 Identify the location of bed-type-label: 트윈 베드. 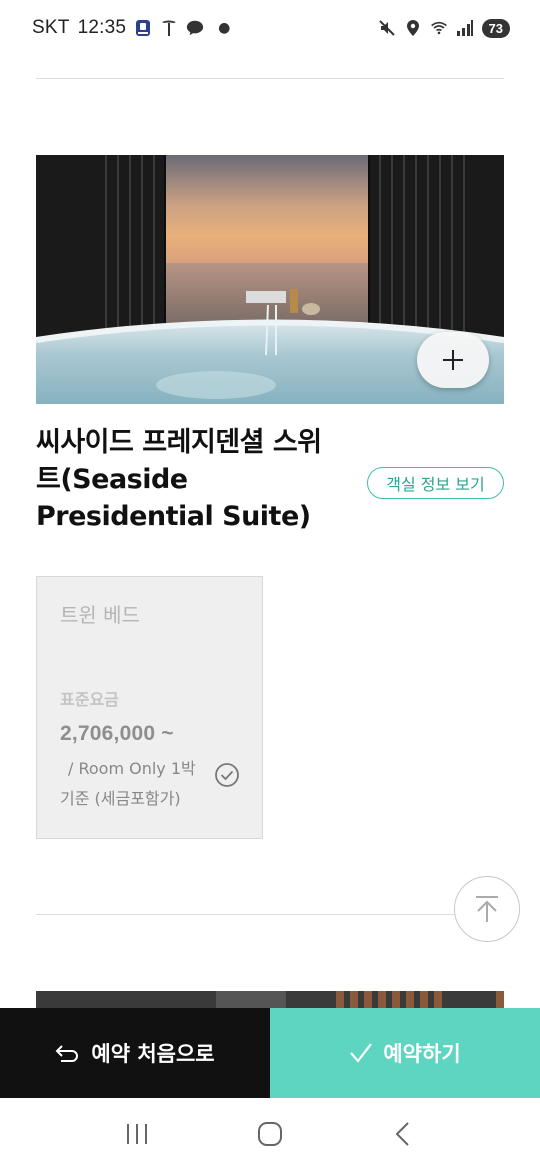
(100, 615).